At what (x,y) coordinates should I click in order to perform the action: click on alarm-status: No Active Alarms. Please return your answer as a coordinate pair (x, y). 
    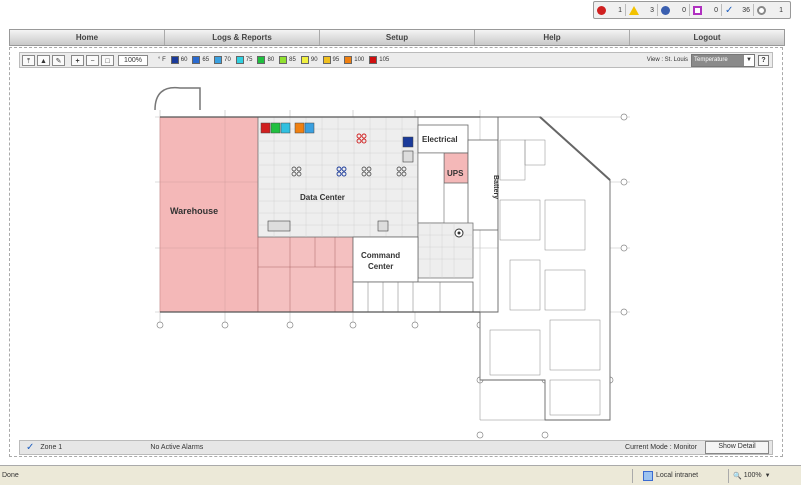
    Looking at the image, I should click on (177, 447).